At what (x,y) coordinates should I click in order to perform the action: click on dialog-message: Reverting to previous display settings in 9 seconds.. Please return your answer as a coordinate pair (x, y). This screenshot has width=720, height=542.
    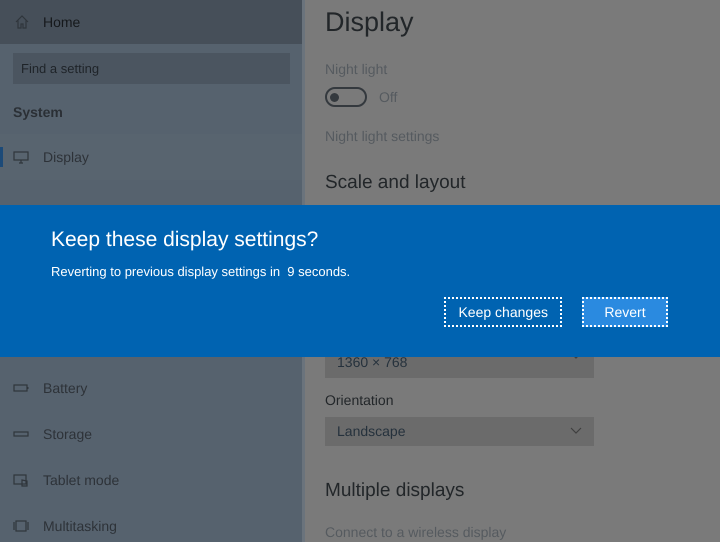
    Looking at the image, I should click on (201, 272).